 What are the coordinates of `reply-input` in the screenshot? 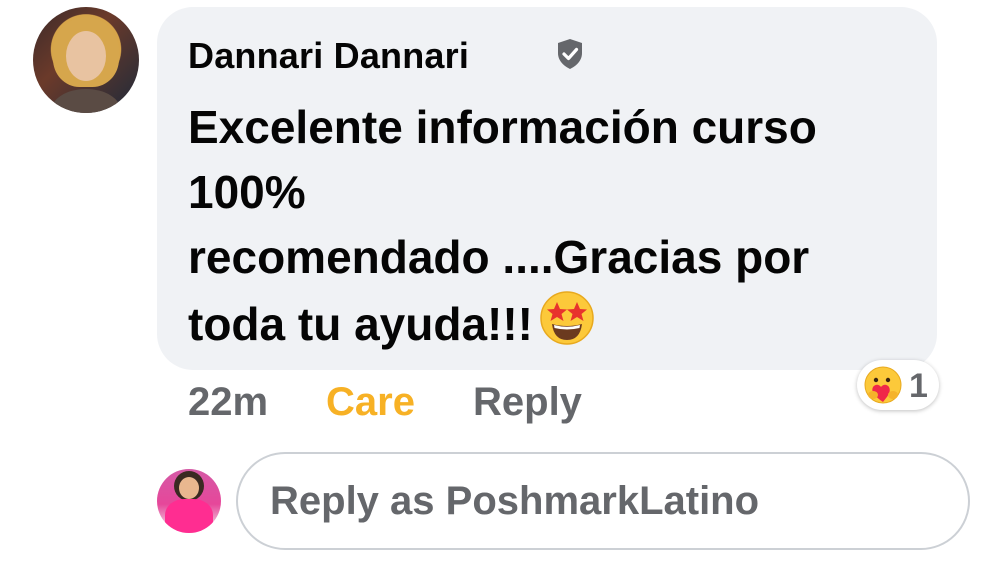 It's located at (603, 501).